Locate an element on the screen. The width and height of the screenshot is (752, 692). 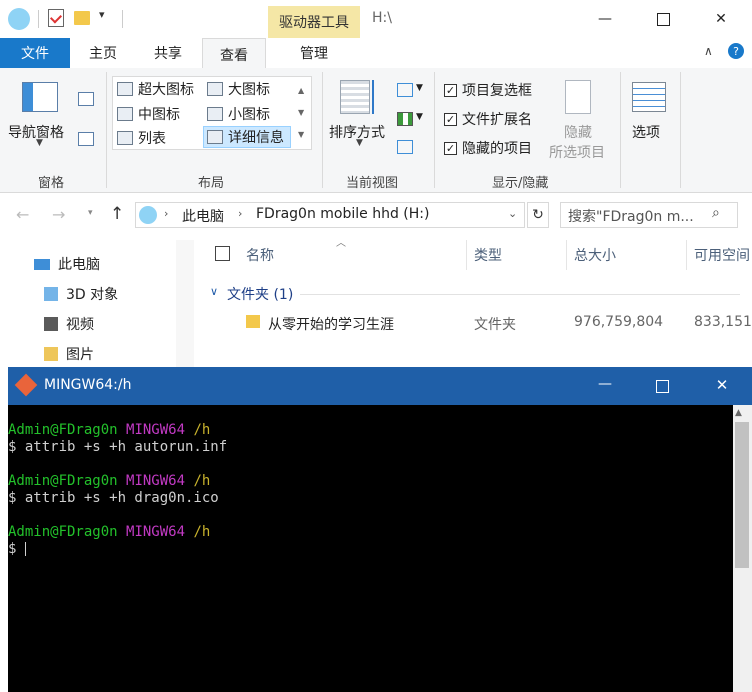
recent-locations-icon: ▾ is located at coordinates (90, 213).